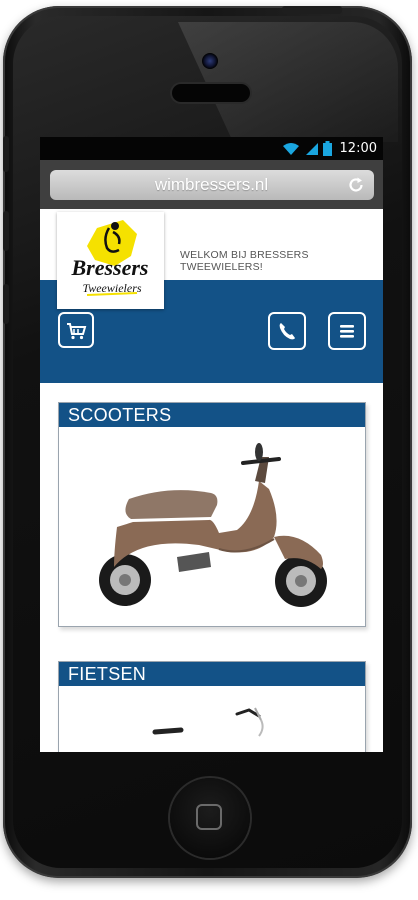 This screenshot has height=900, width=418. What do you see at coordinates (6, 154) in the screenshot?
I see `silent-switch` at bounding box center [6, 154].